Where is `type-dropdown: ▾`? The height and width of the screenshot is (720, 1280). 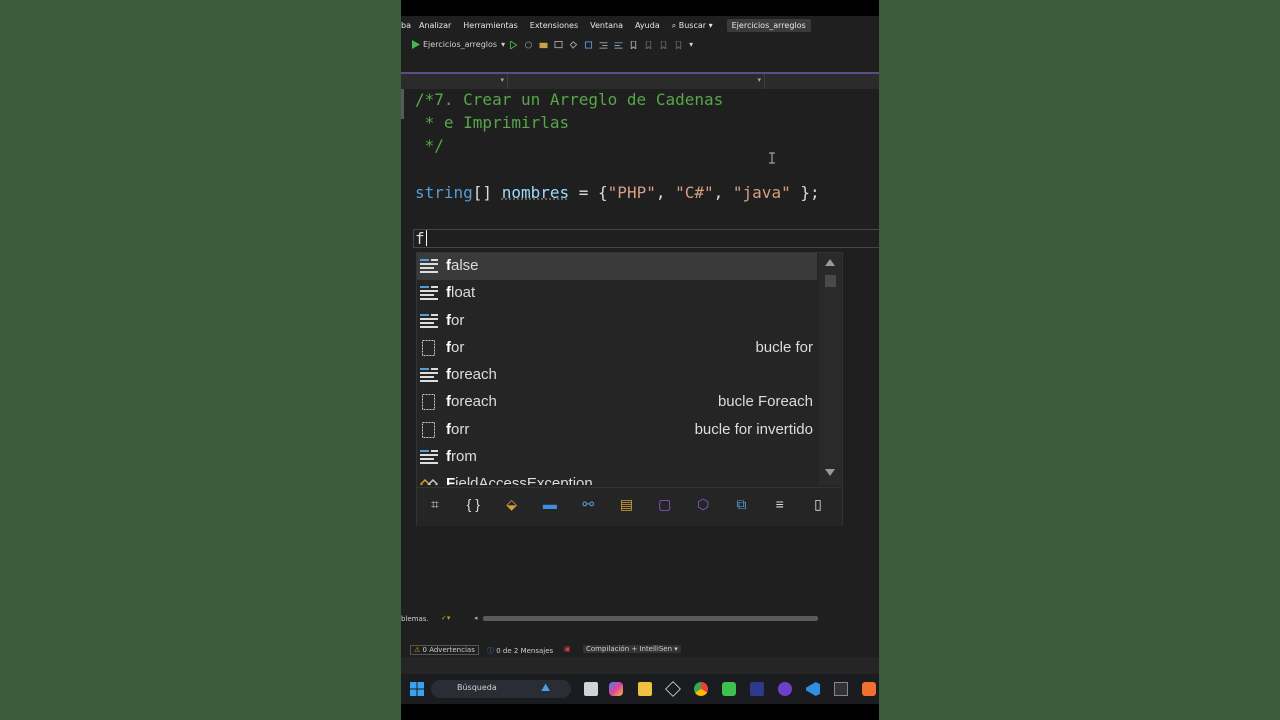 type-dropdown: ▾ is located at coordinates (636, 81).